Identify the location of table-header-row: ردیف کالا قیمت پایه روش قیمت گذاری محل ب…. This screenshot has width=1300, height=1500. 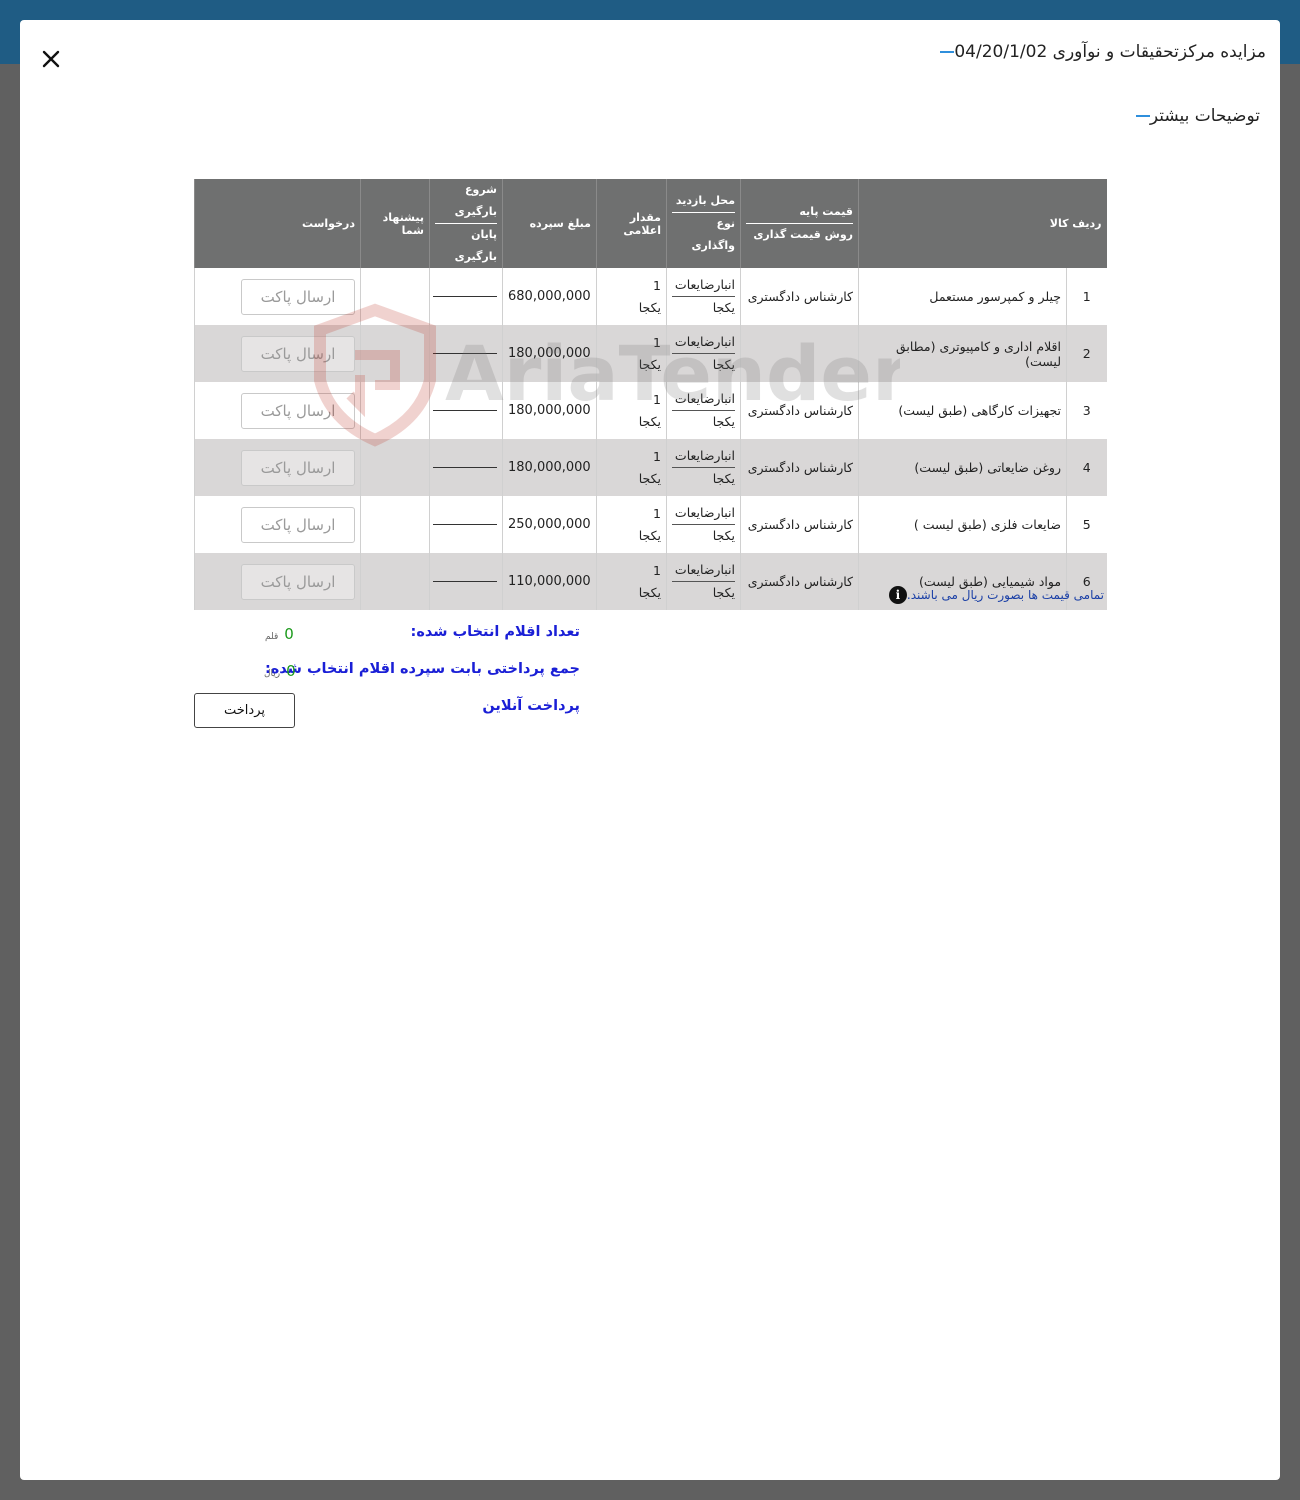
(650, 223).